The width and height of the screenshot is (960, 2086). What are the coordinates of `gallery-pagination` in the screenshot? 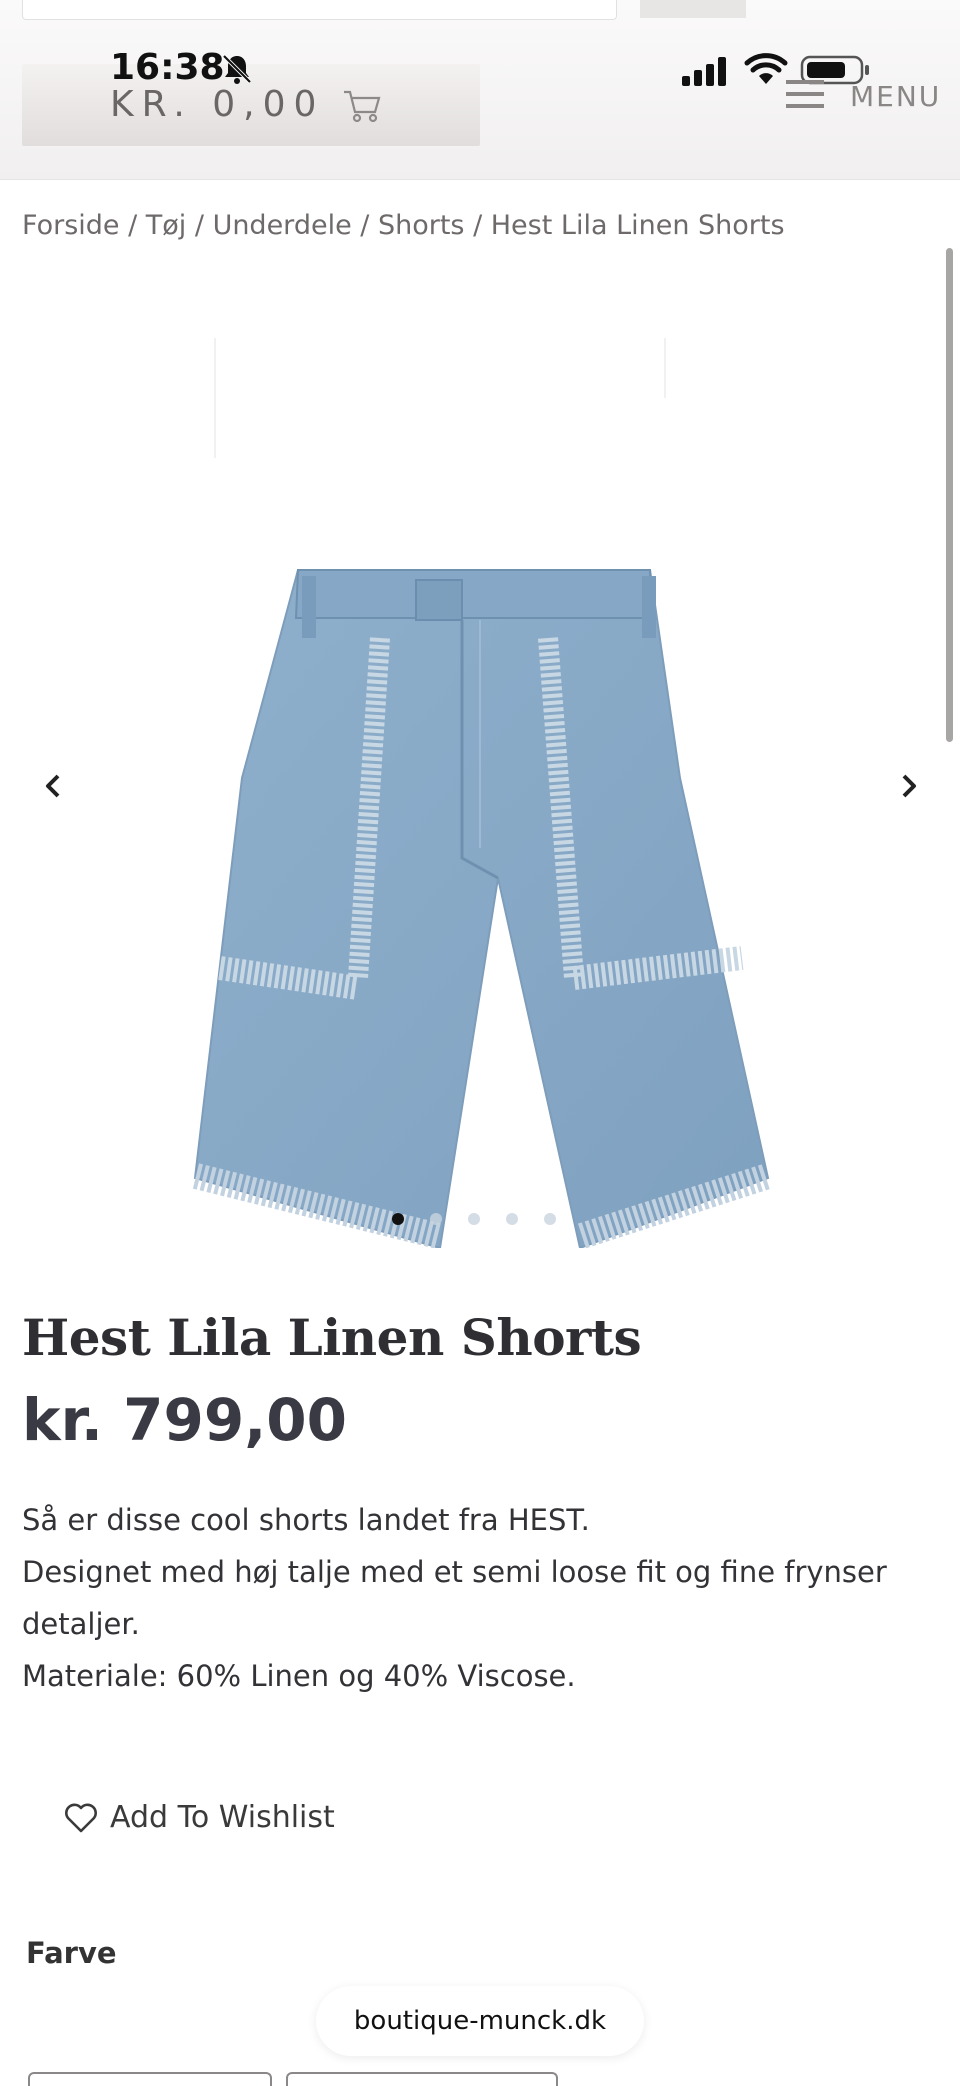 It's located at (474, 1219).